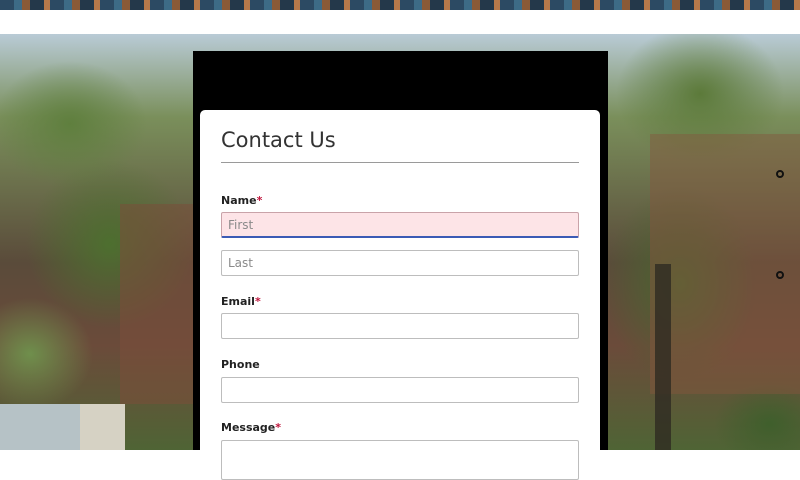  Describe the element at coordinates (400, 5) in the screenshot. I see `top-banner` at that location.